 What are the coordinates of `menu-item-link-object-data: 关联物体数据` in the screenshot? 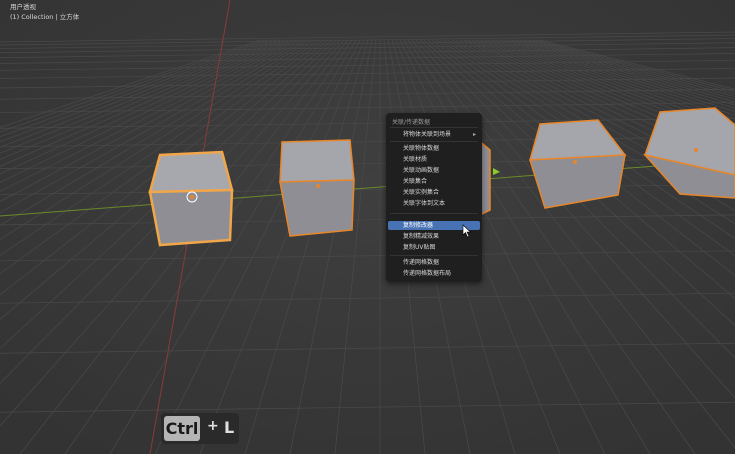 It's located at (434, 148).